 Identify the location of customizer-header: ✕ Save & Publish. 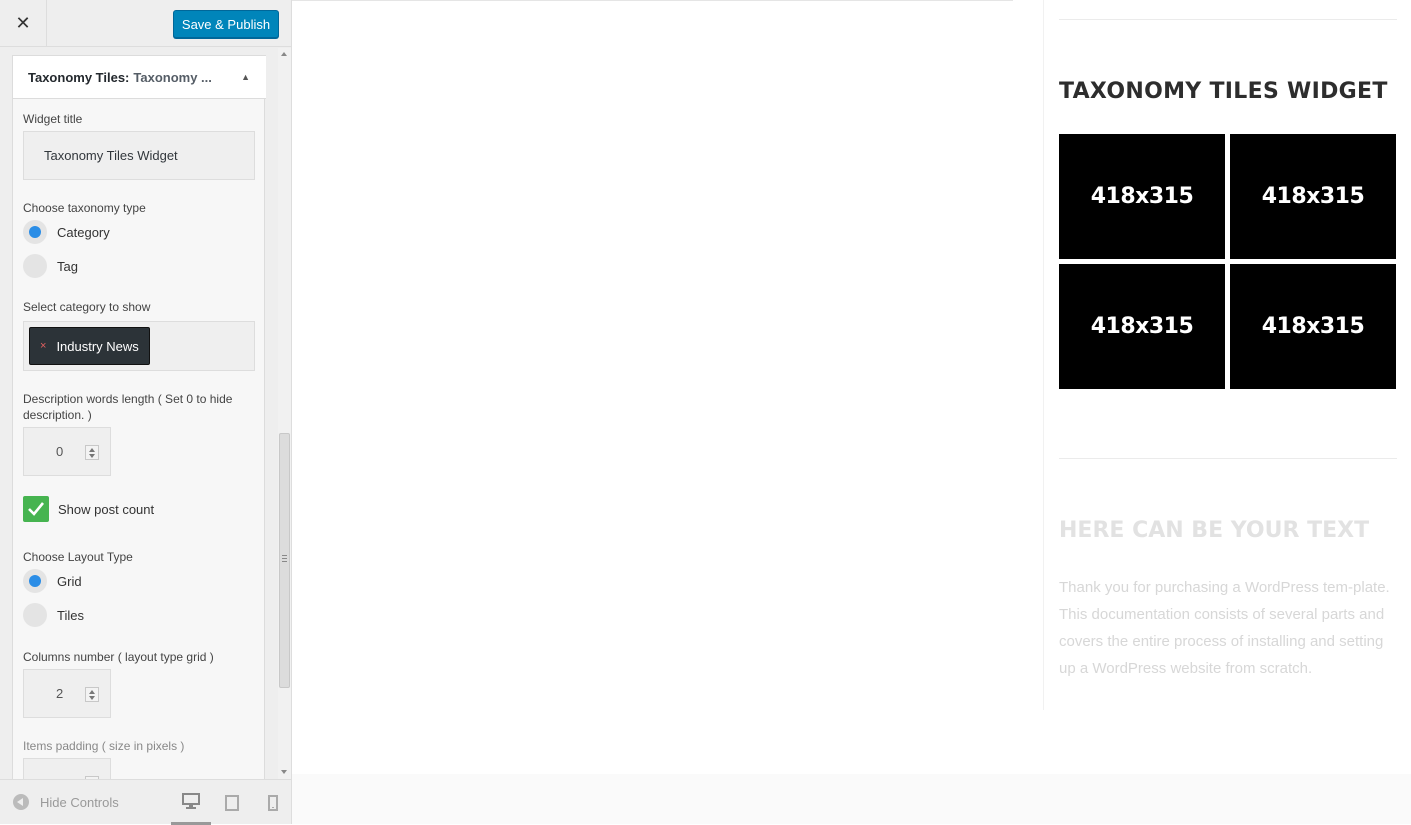
(145, 23).